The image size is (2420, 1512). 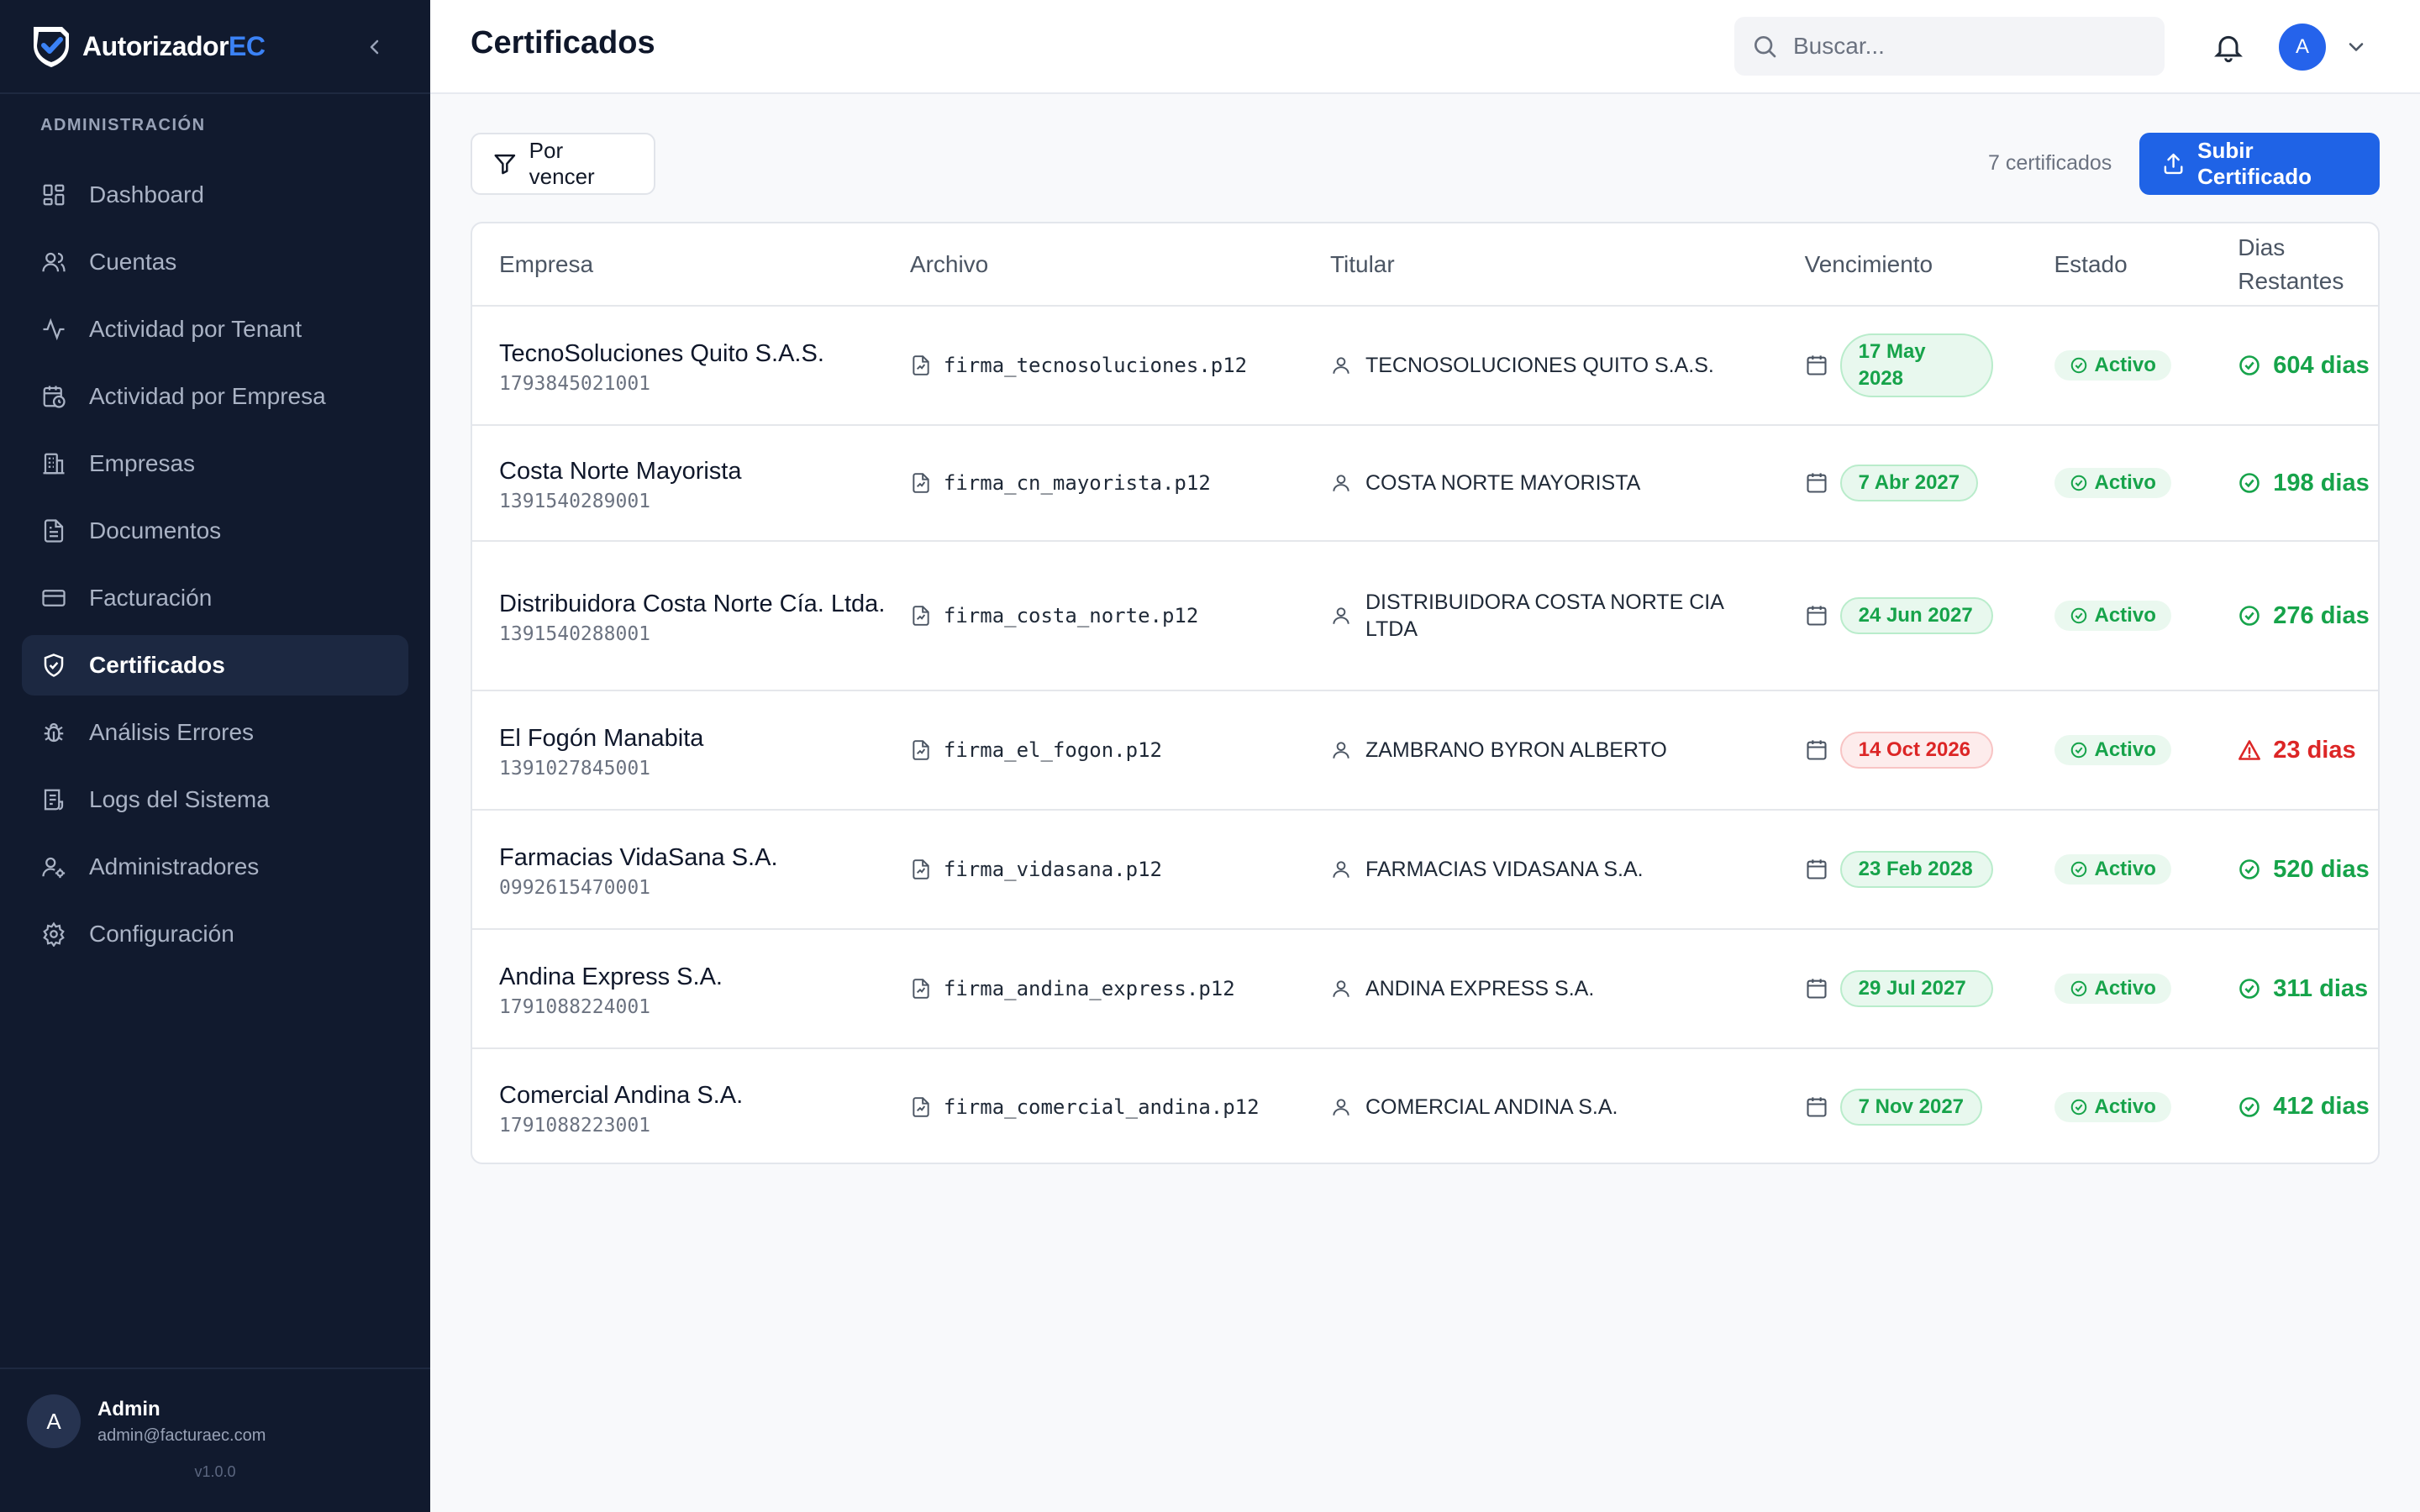 What do you see at coordinates (575, 1125) in the screenshot?
I see `empresa-ruc: 1791088223001` at bounding box center [575, 1125].